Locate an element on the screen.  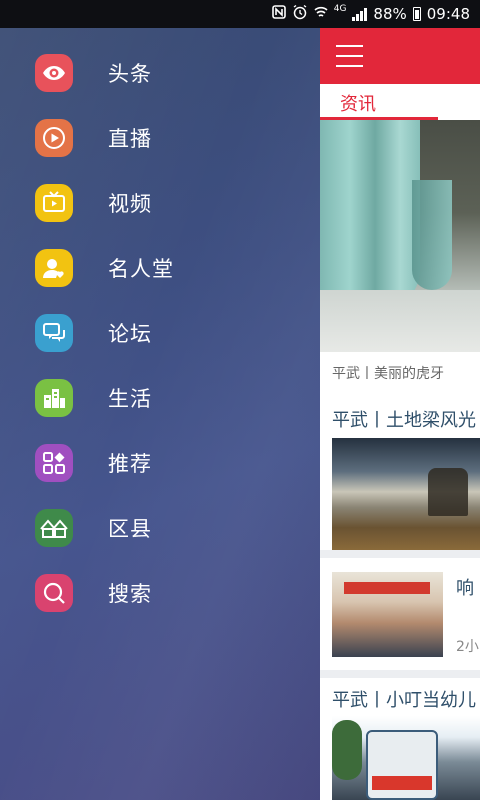
alarm-icon is located at coordinates (300, 14).